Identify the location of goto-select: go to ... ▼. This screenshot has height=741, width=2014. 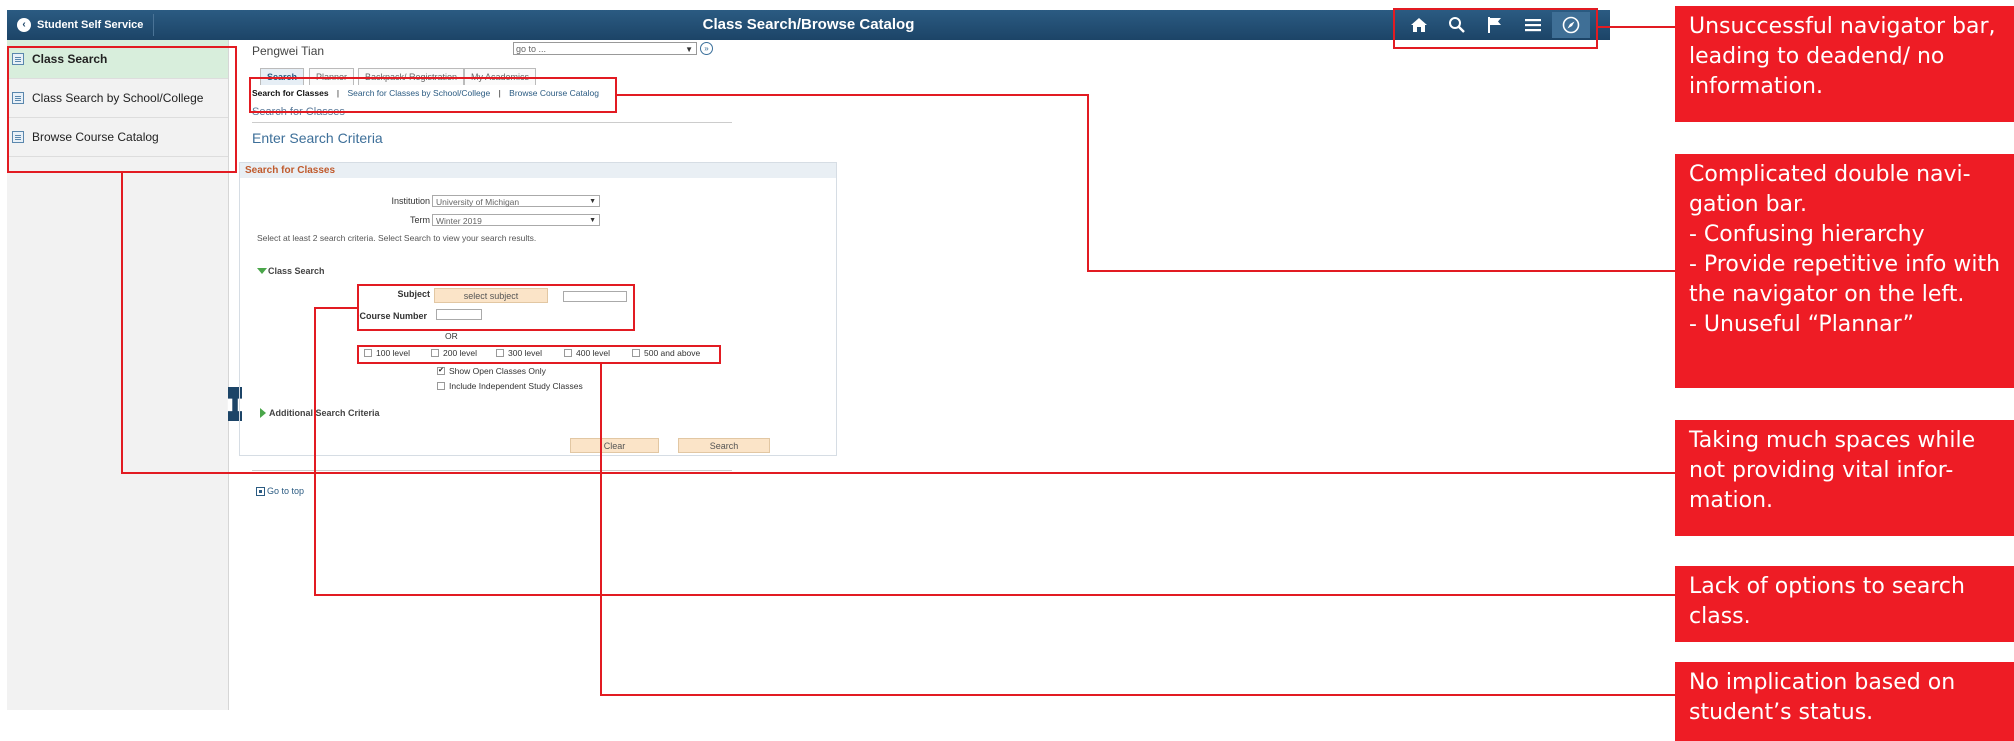
(605, 48).